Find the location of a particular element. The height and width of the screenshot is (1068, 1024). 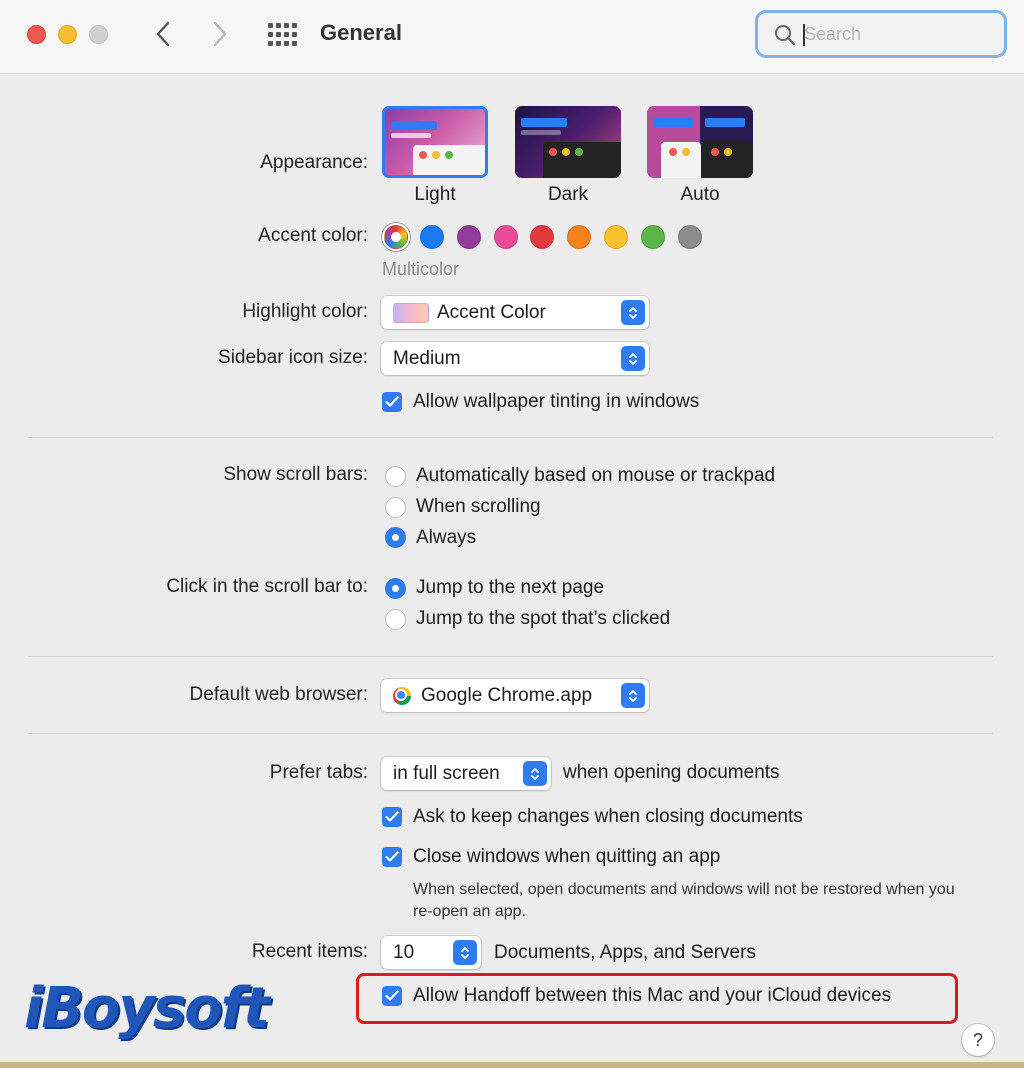

prefer-tabs-value: in full screen is located at coordinates (446, 773).